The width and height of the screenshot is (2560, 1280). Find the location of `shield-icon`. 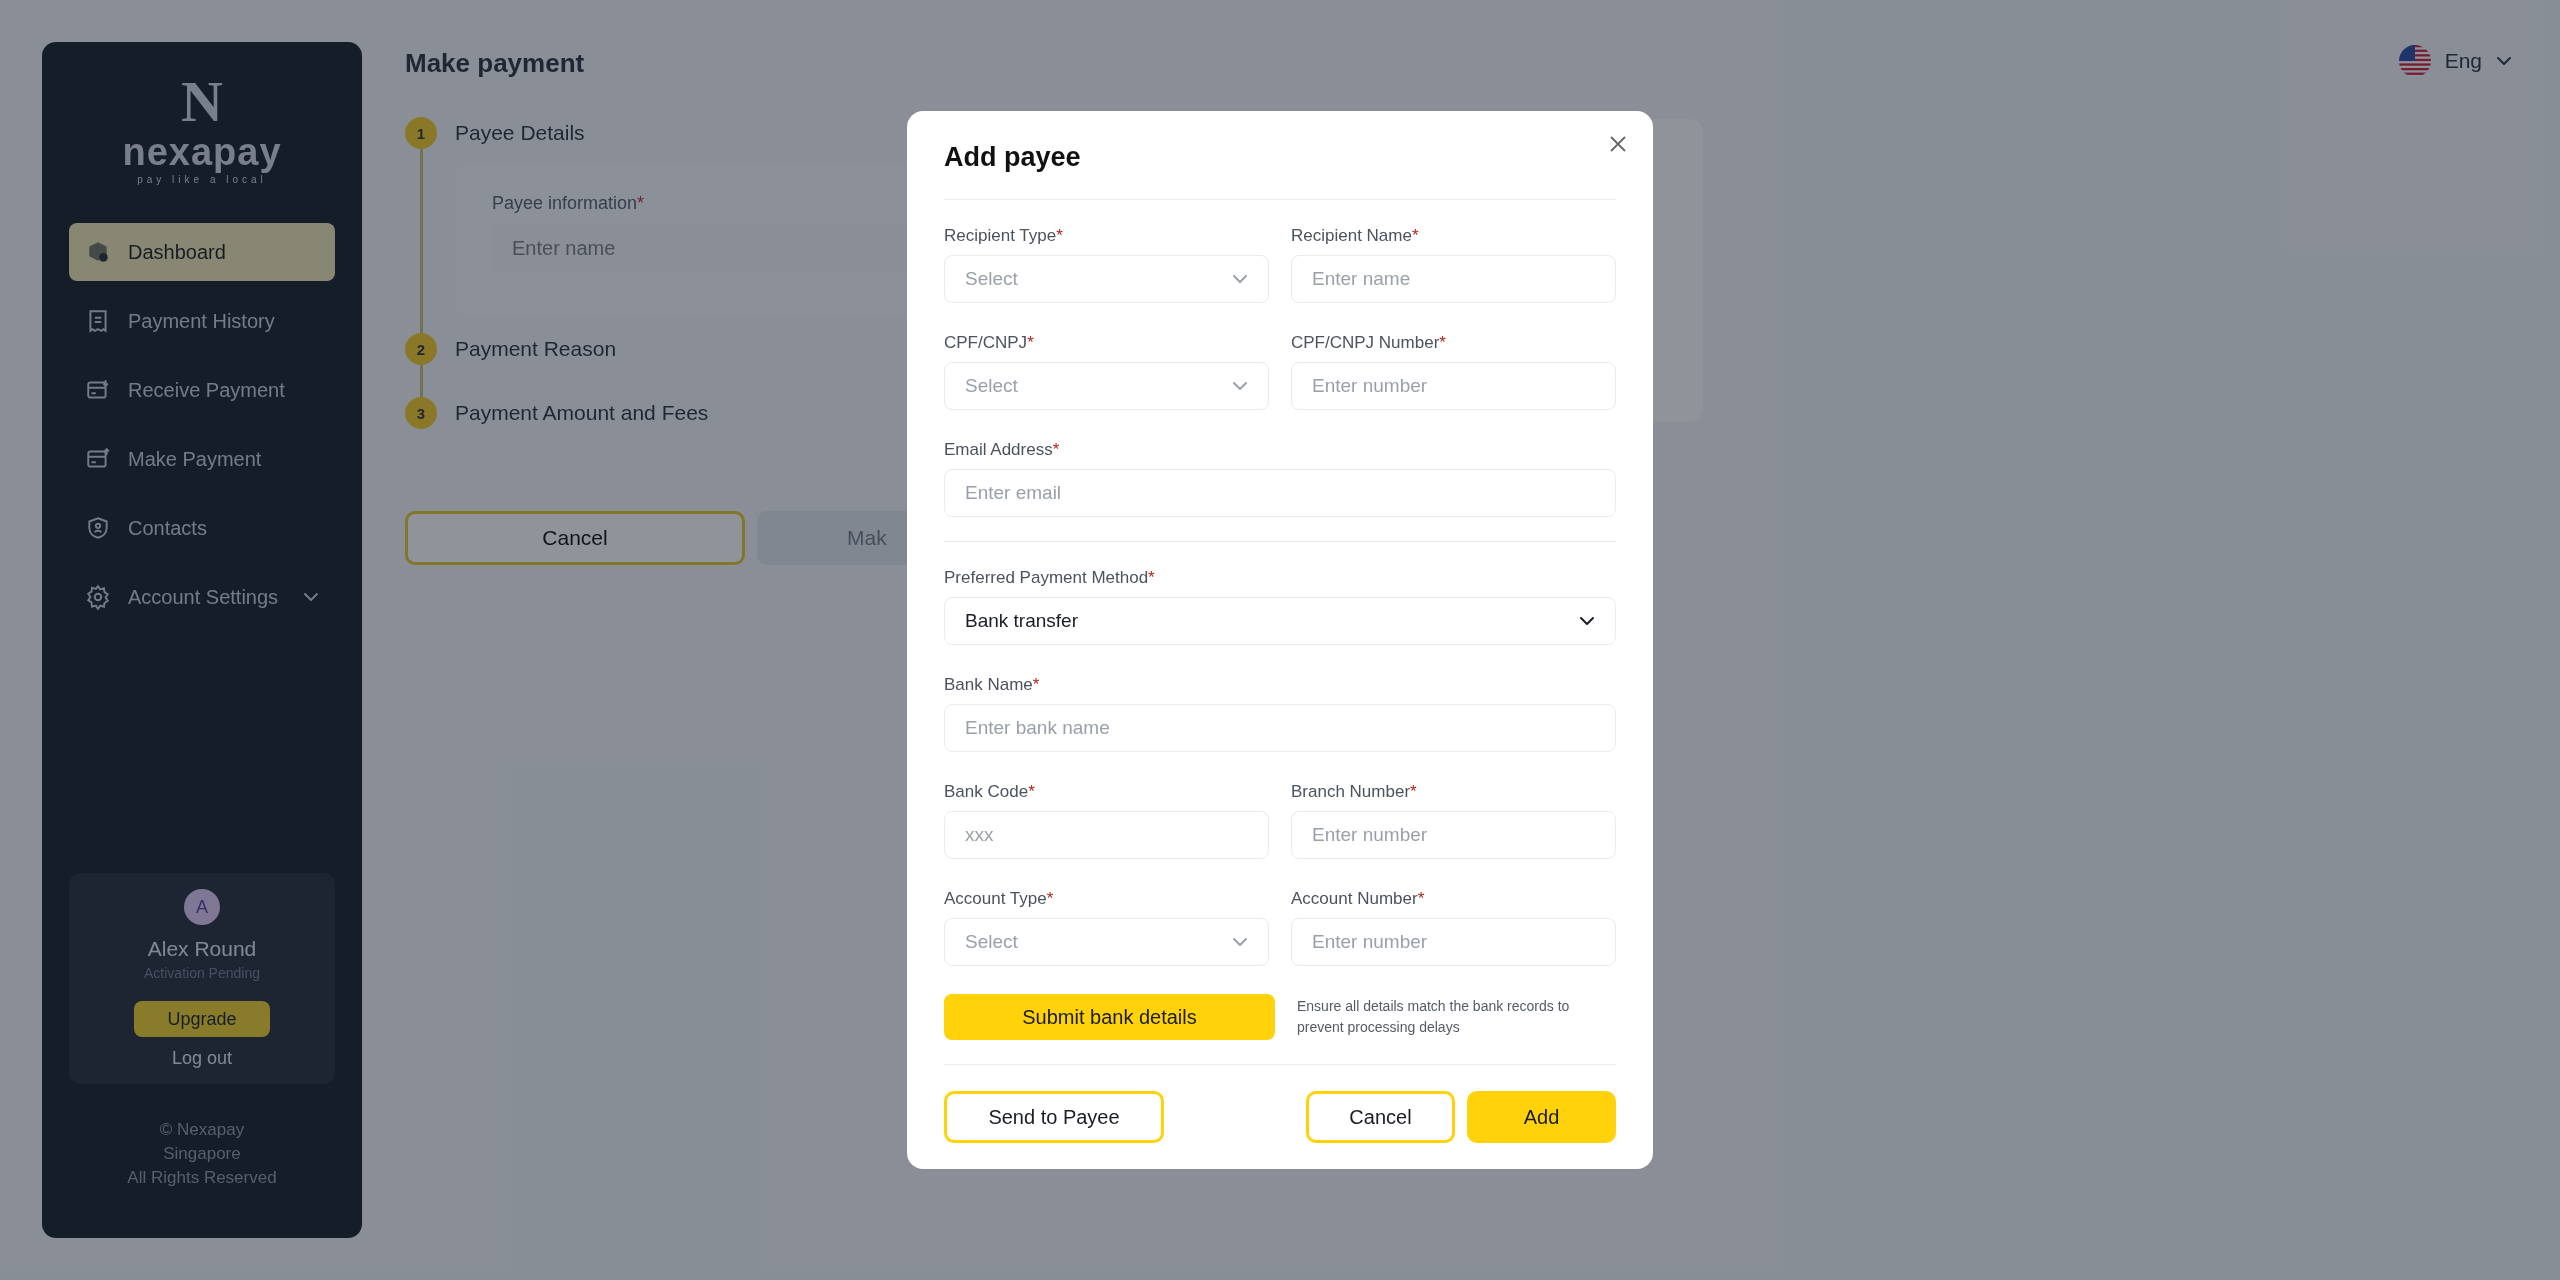

shield-icon is located at coordinates (98, 528).